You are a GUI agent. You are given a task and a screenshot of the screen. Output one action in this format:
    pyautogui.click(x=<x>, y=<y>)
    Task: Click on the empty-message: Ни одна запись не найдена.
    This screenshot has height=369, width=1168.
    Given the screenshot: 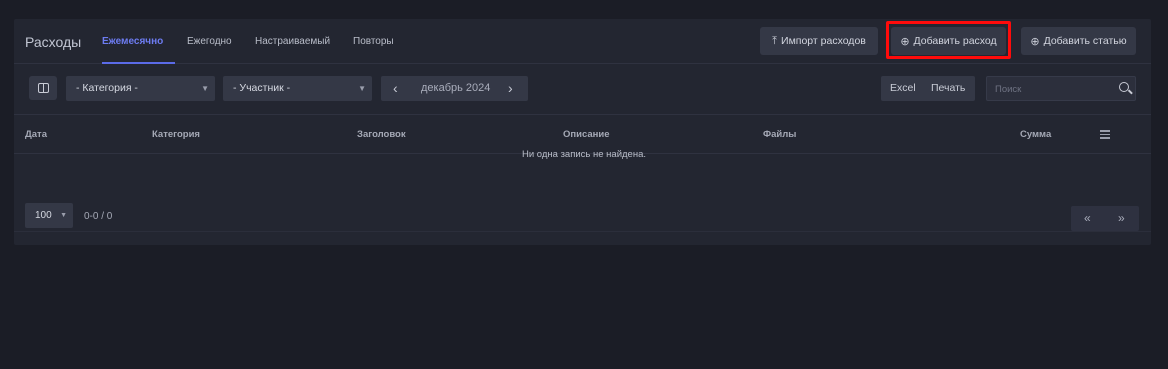 What is the action you would take?
    pyautogui.click(x=584, y=154)
    